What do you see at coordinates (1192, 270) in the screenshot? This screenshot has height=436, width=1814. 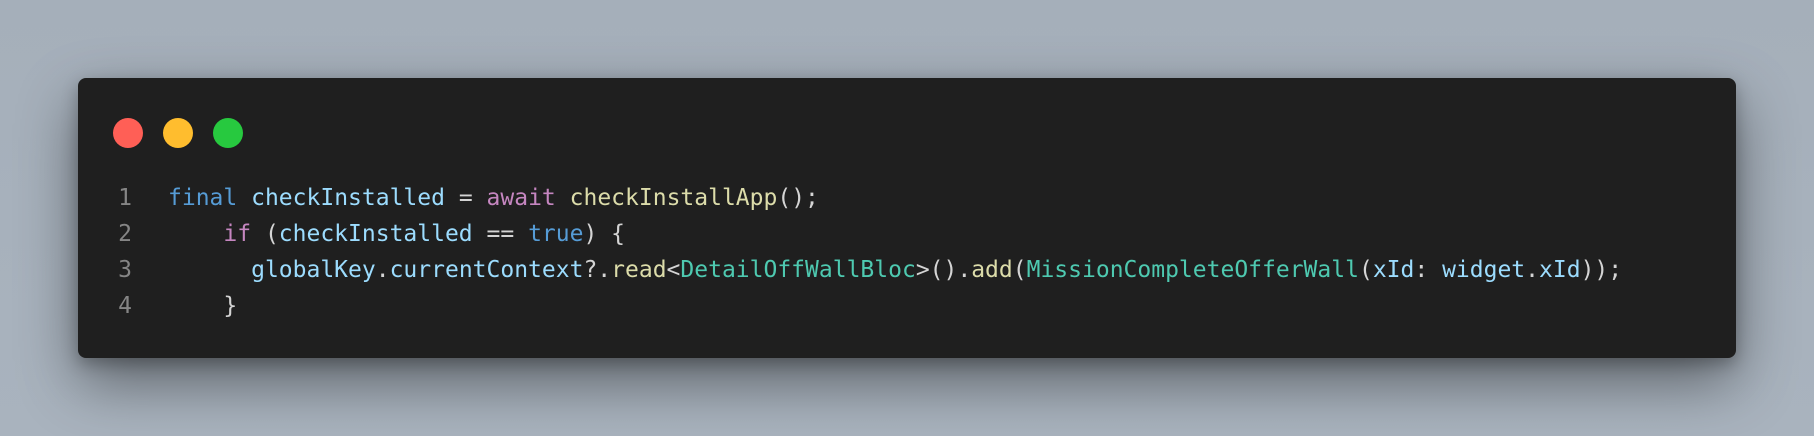 I see `code-token: MissionCompleteOfferWall` at bounding box center [1192, 270].